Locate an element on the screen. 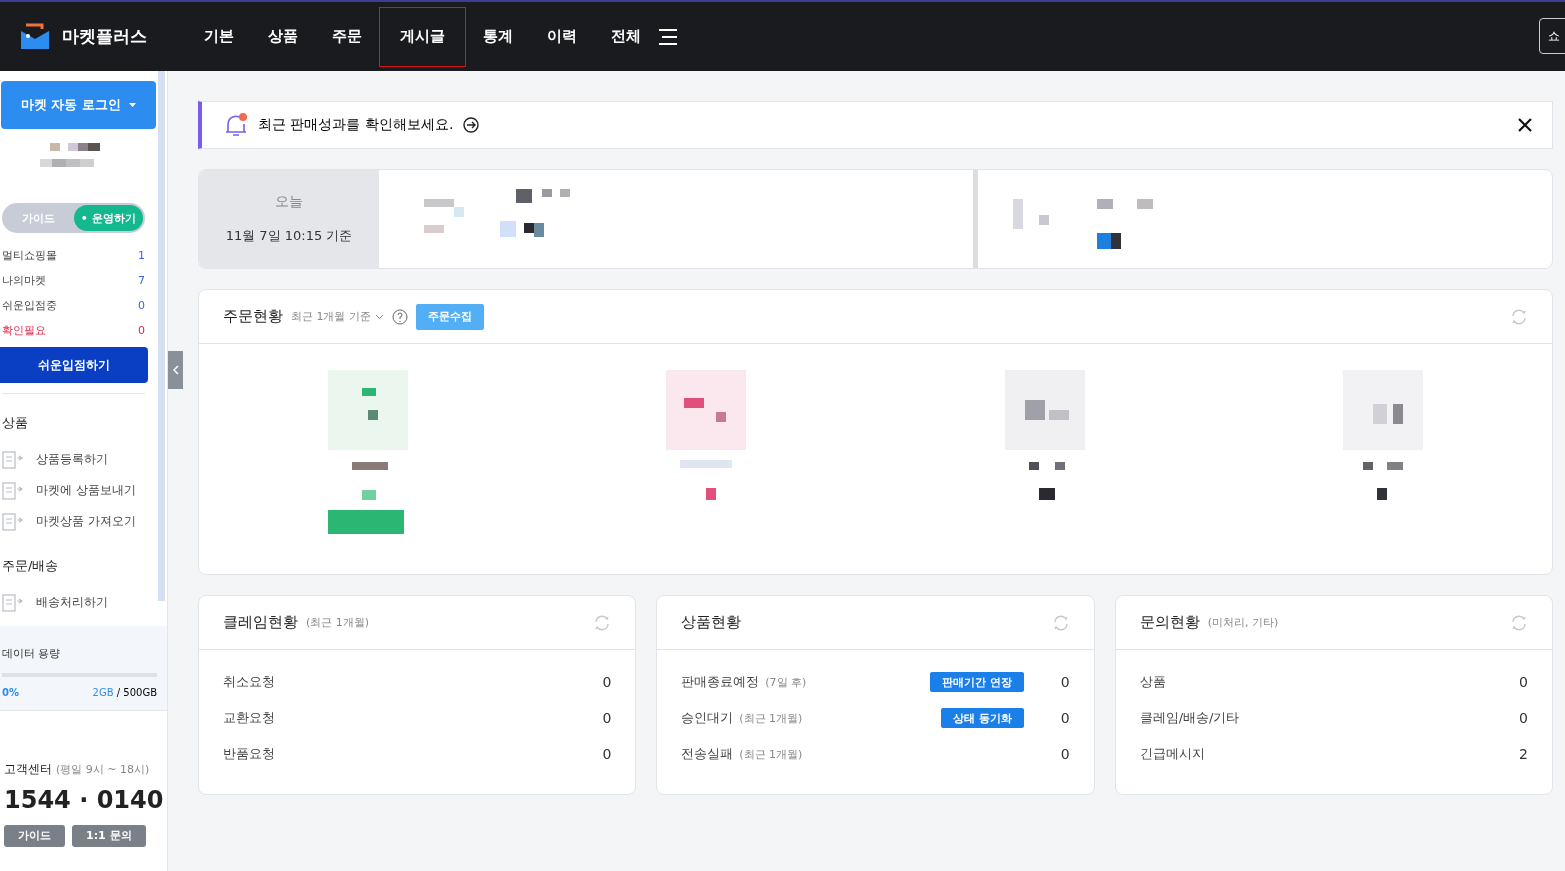  today-time: 11월 7일 10:15 기준 is located at coordinates (289, 236).